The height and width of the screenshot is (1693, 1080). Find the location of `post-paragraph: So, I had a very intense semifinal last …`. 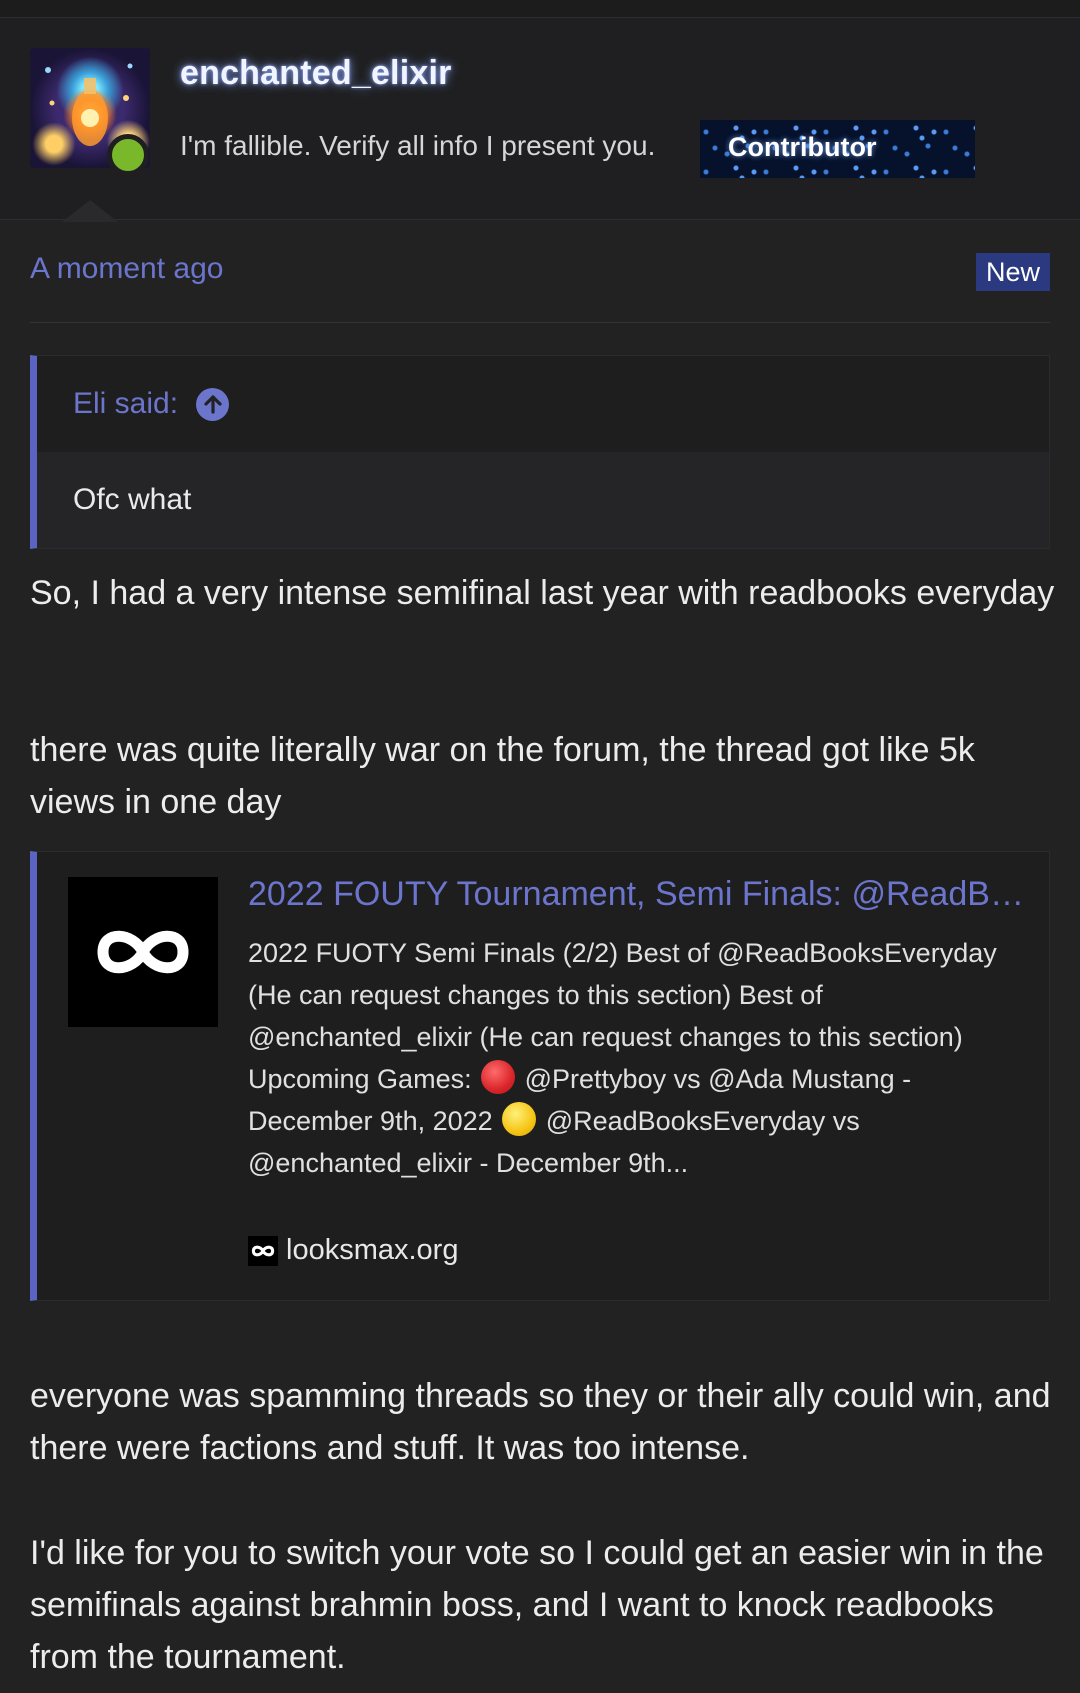

post-paragraph: So, I had a very intense semifinal last … is located at coordinates (542, 593).